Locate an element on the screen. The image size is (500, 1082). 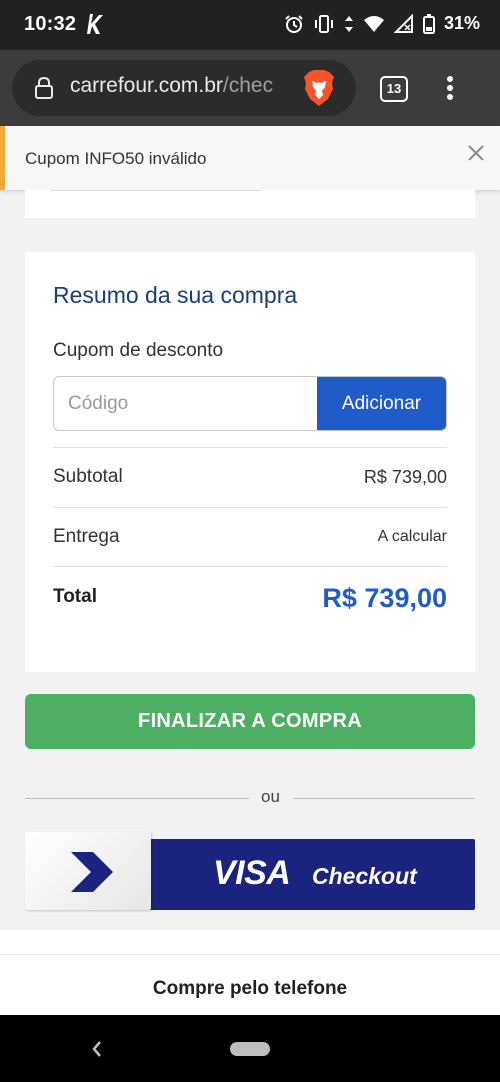
total-label: Total is located at coordinates (75, 596).